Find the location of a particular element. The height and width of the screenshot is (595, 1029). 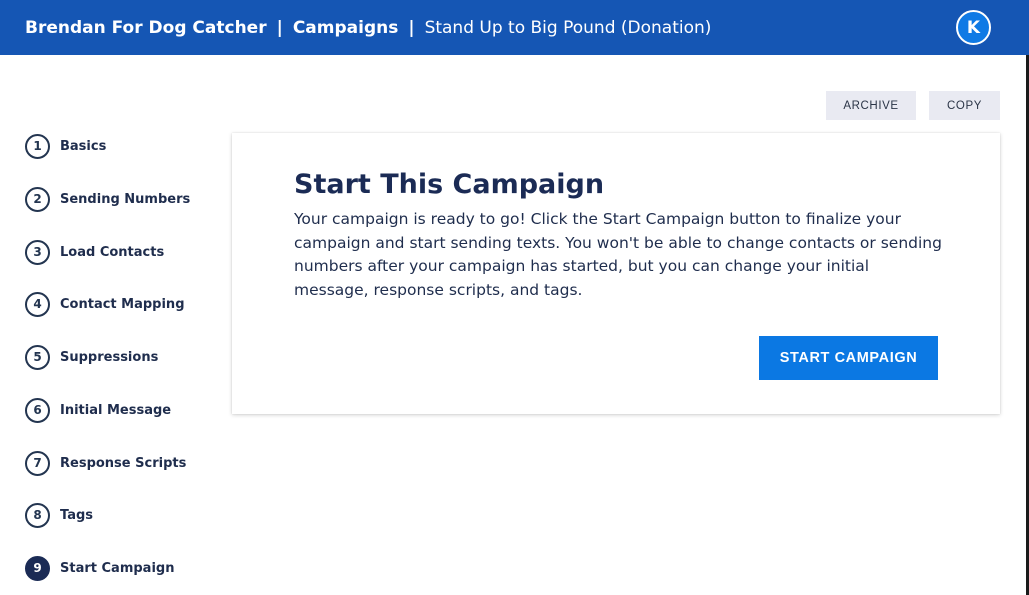

step-basics: 1 Basics is located at coordinates (120, 146).